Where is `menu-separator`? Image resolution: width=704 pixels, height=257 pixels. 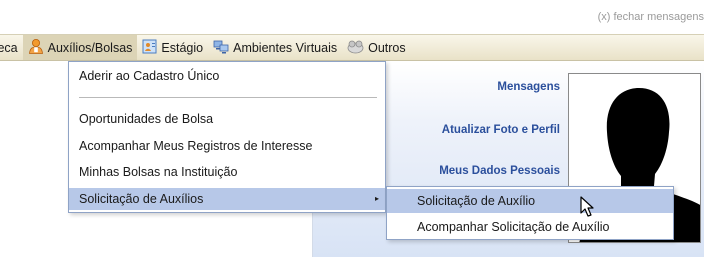 menu-separator is located at coordinates (228, 97).